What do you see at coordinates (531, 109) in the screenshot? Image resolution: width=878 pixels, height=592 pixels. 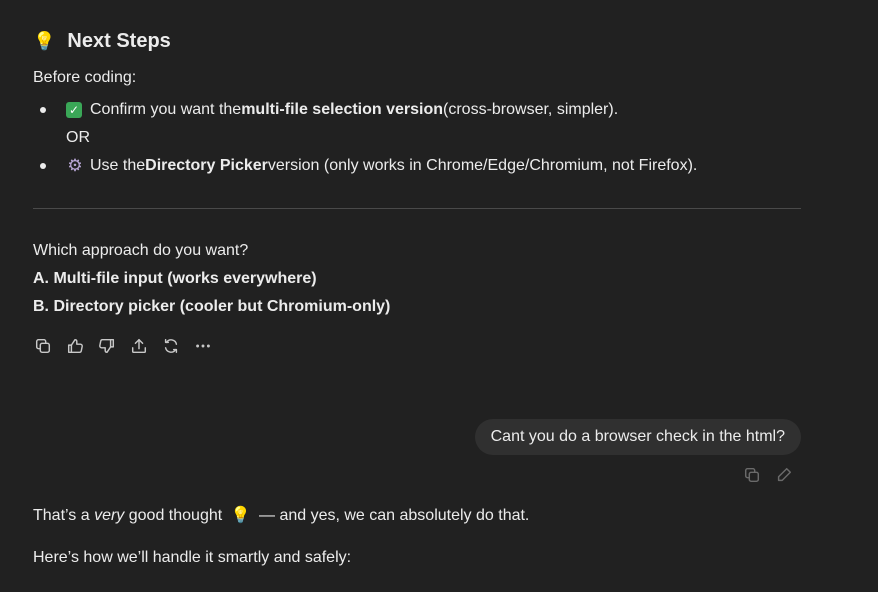 I see `bullet-post: (cross-browser, simpler).` at bounding box center [531, 109].